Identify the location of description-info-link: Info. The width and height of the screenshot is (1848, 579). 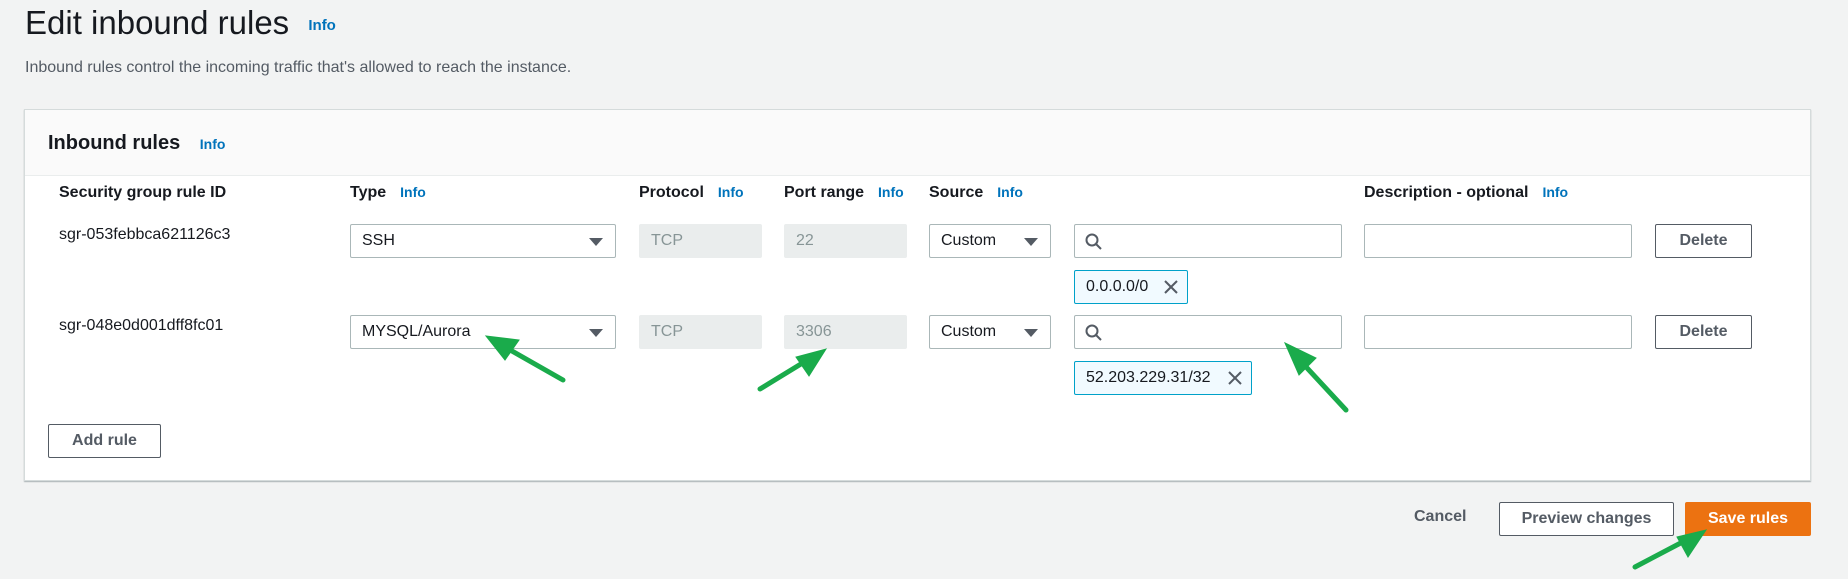
(1555, 192).